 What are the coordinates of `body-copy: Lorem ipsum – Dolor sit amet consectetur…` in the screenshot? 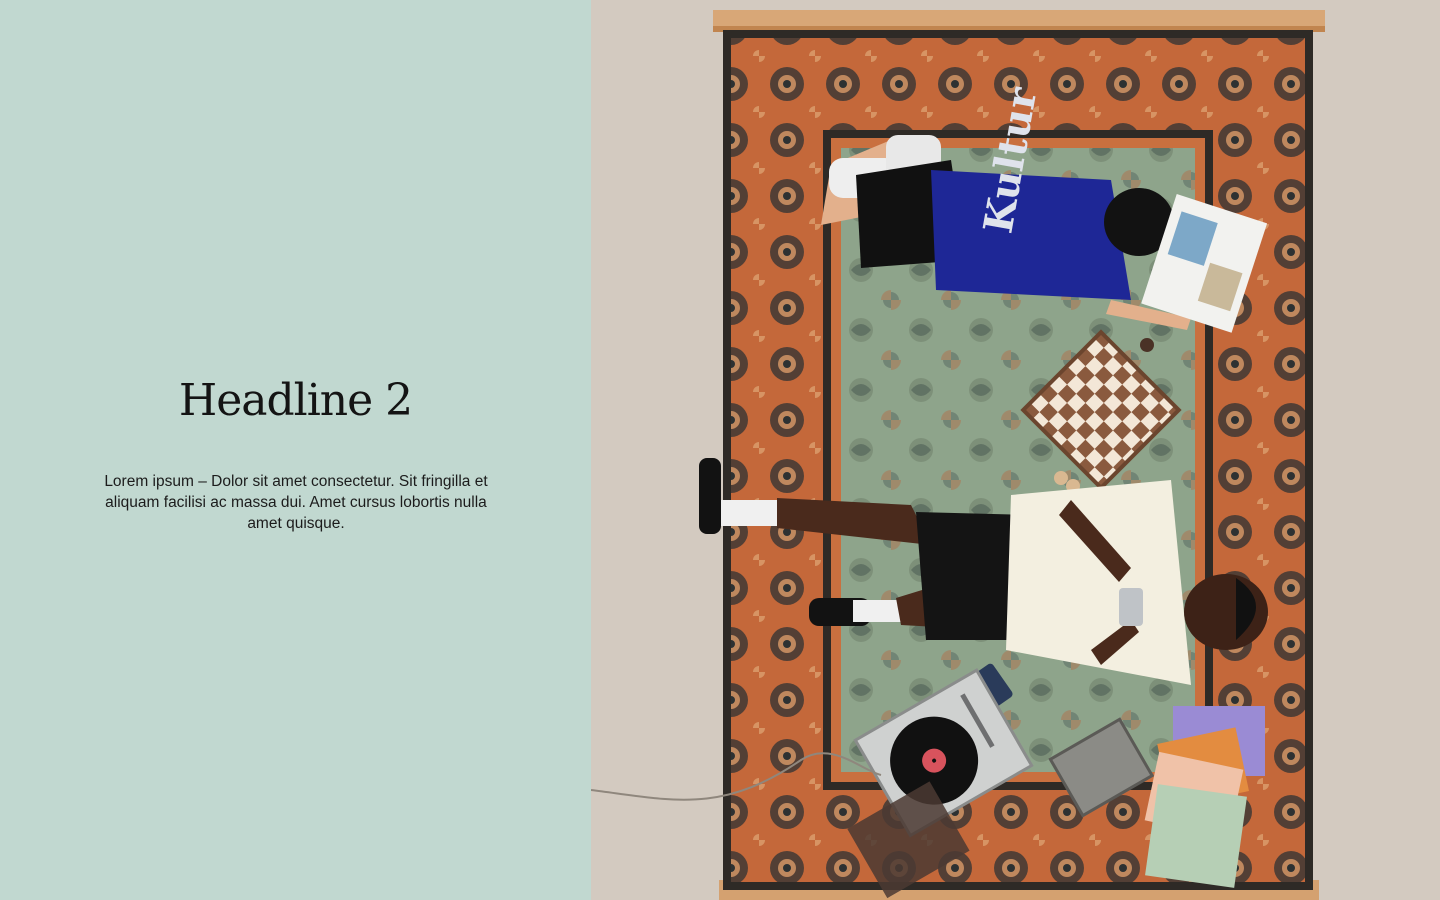 It's located at (296, 502).